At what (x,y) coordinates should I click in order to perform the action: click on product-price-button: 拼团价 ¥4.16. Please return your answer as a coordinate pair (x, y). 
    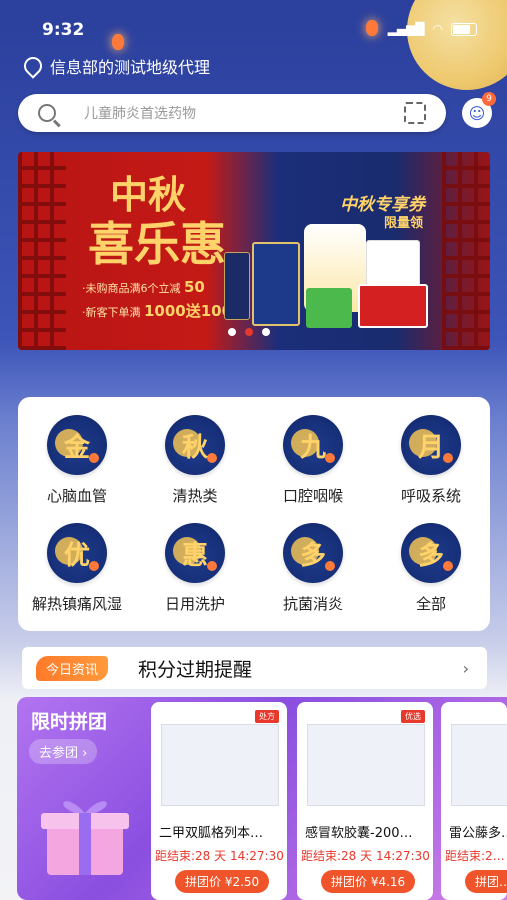
    Looking at the image, I should click on (368, 881).